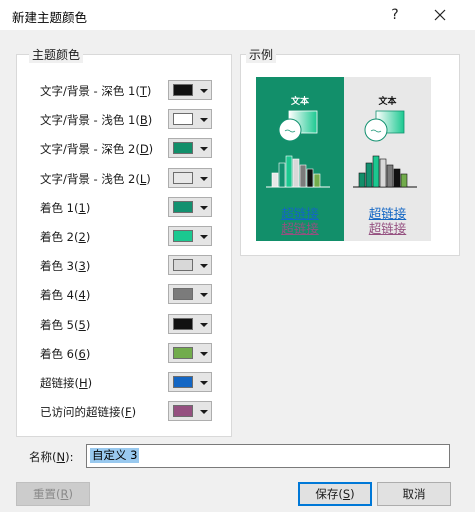 This screenshot has width=475, height=512. I want to click on sample-preview: 文本 超链接 超链接 文本 超链接 超链接, so click(343, 159).